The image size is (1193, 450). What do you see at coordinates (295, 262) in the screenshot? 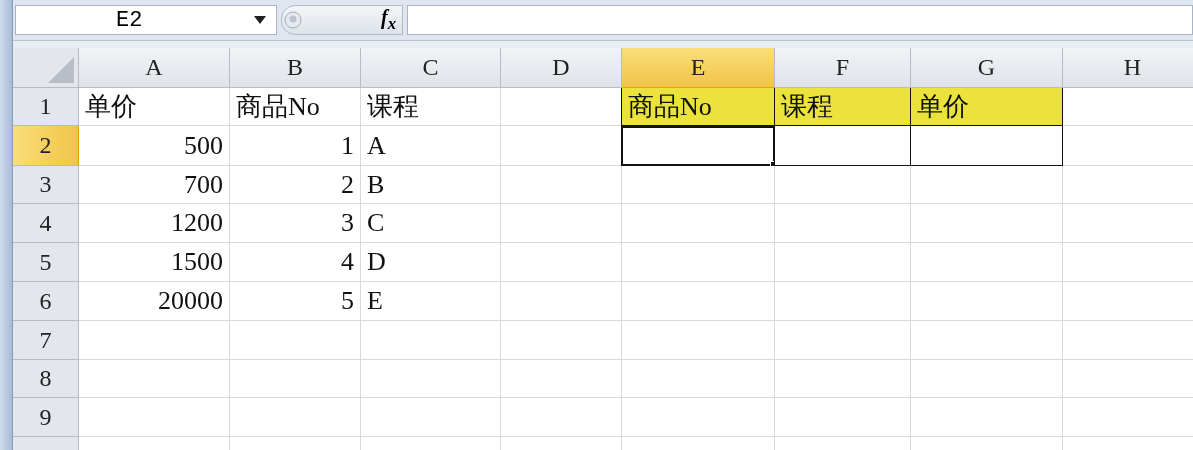
I see `table-cell: 4` at bounding box center [295, 262].